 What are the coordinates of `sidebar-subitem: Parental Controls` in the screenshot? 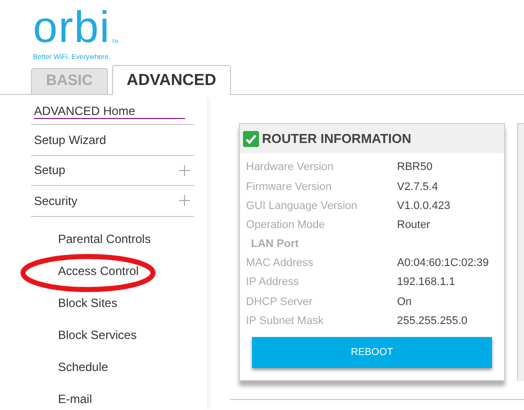 It's located at (104, 239).